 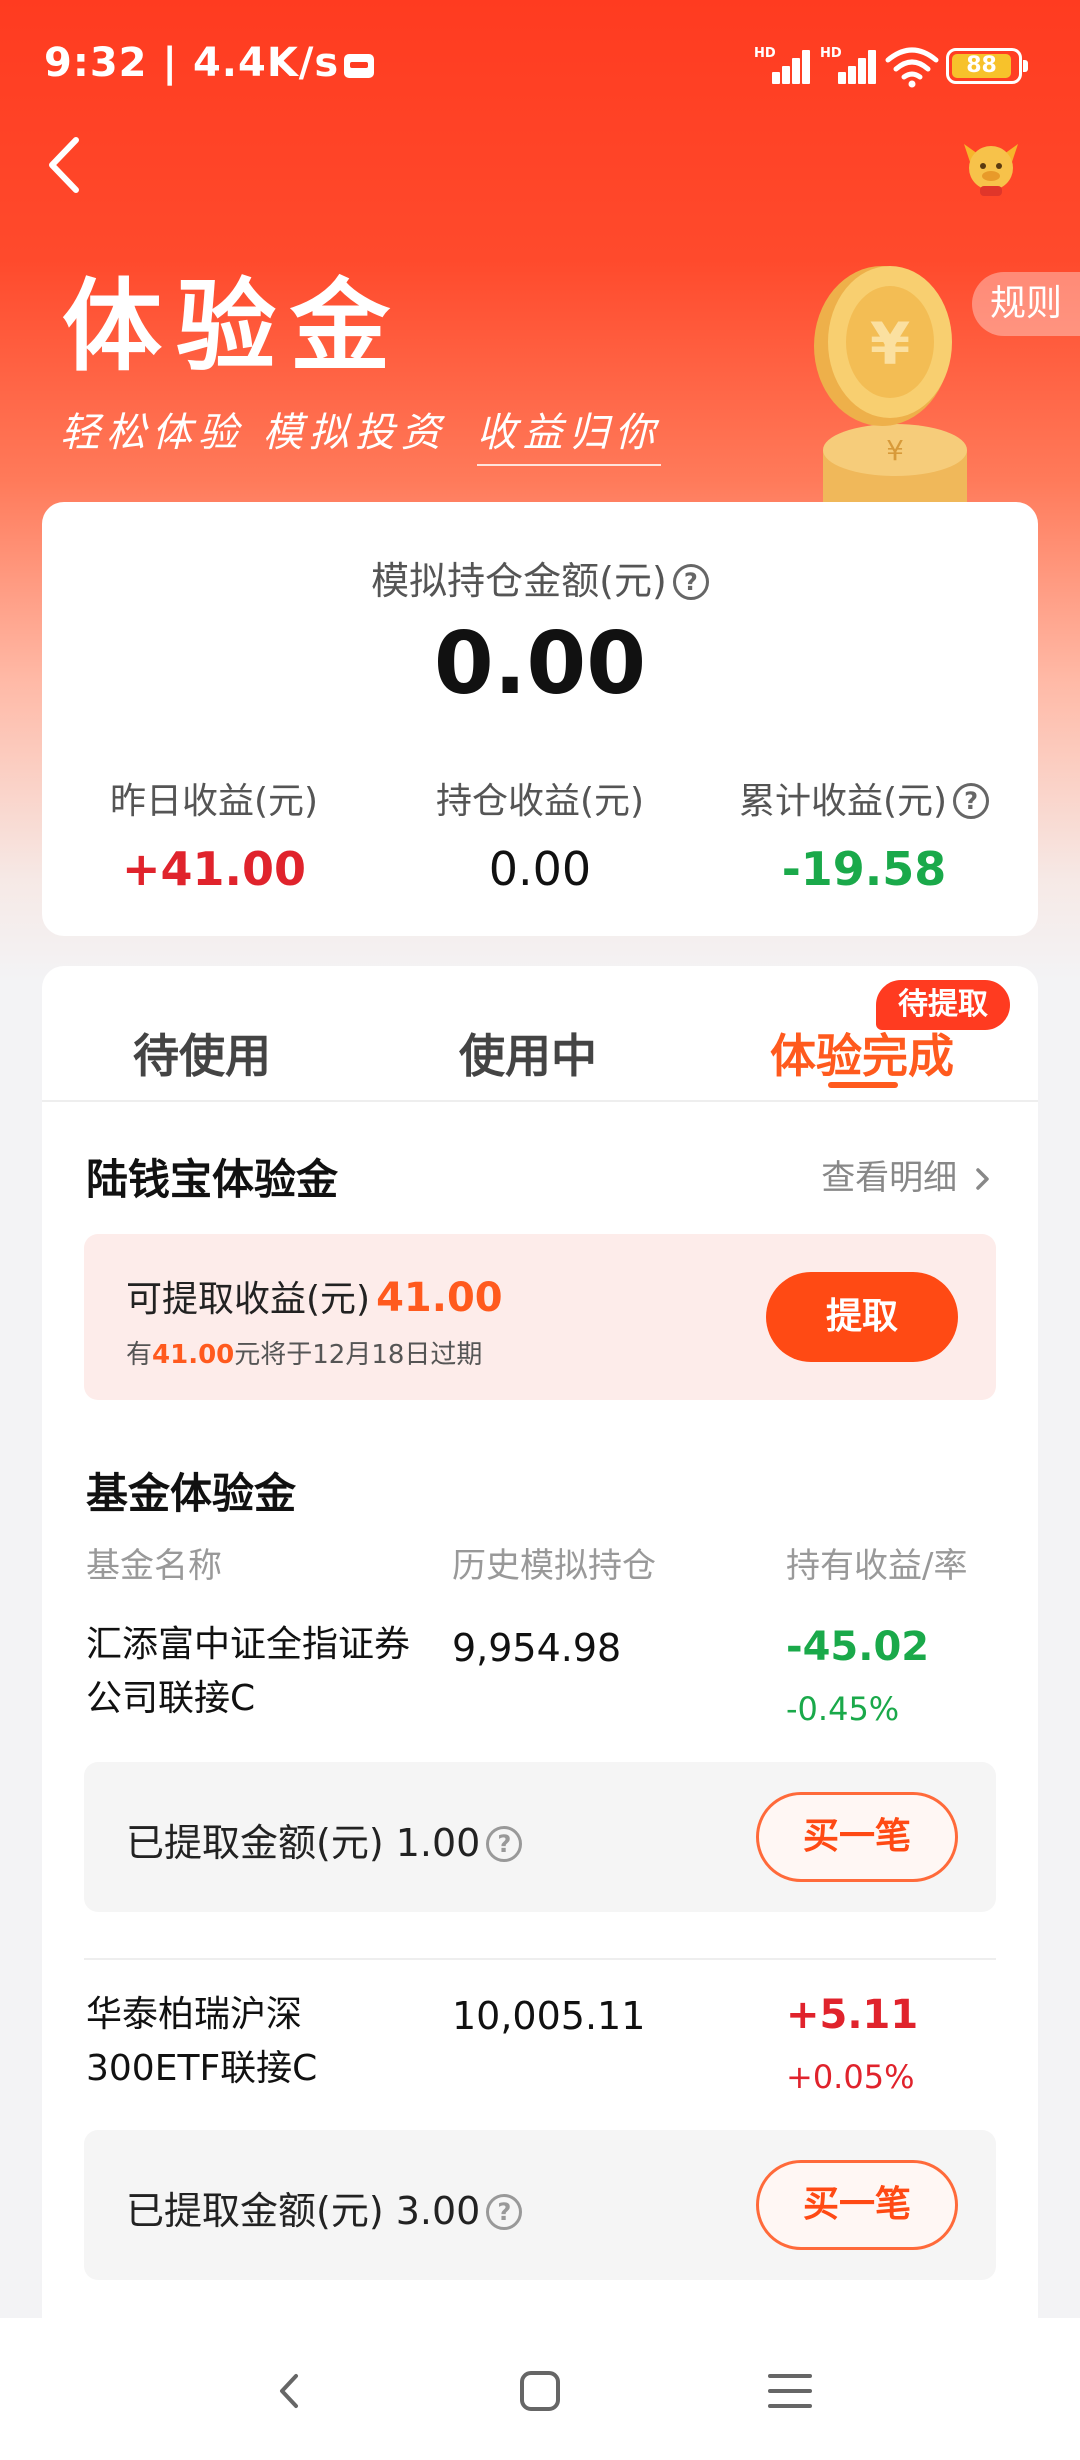 What do you see at coordinates (528, 1053) in the screenshot?
I see `tab-in-use: 使用中` at bounding box center [528, 1053].